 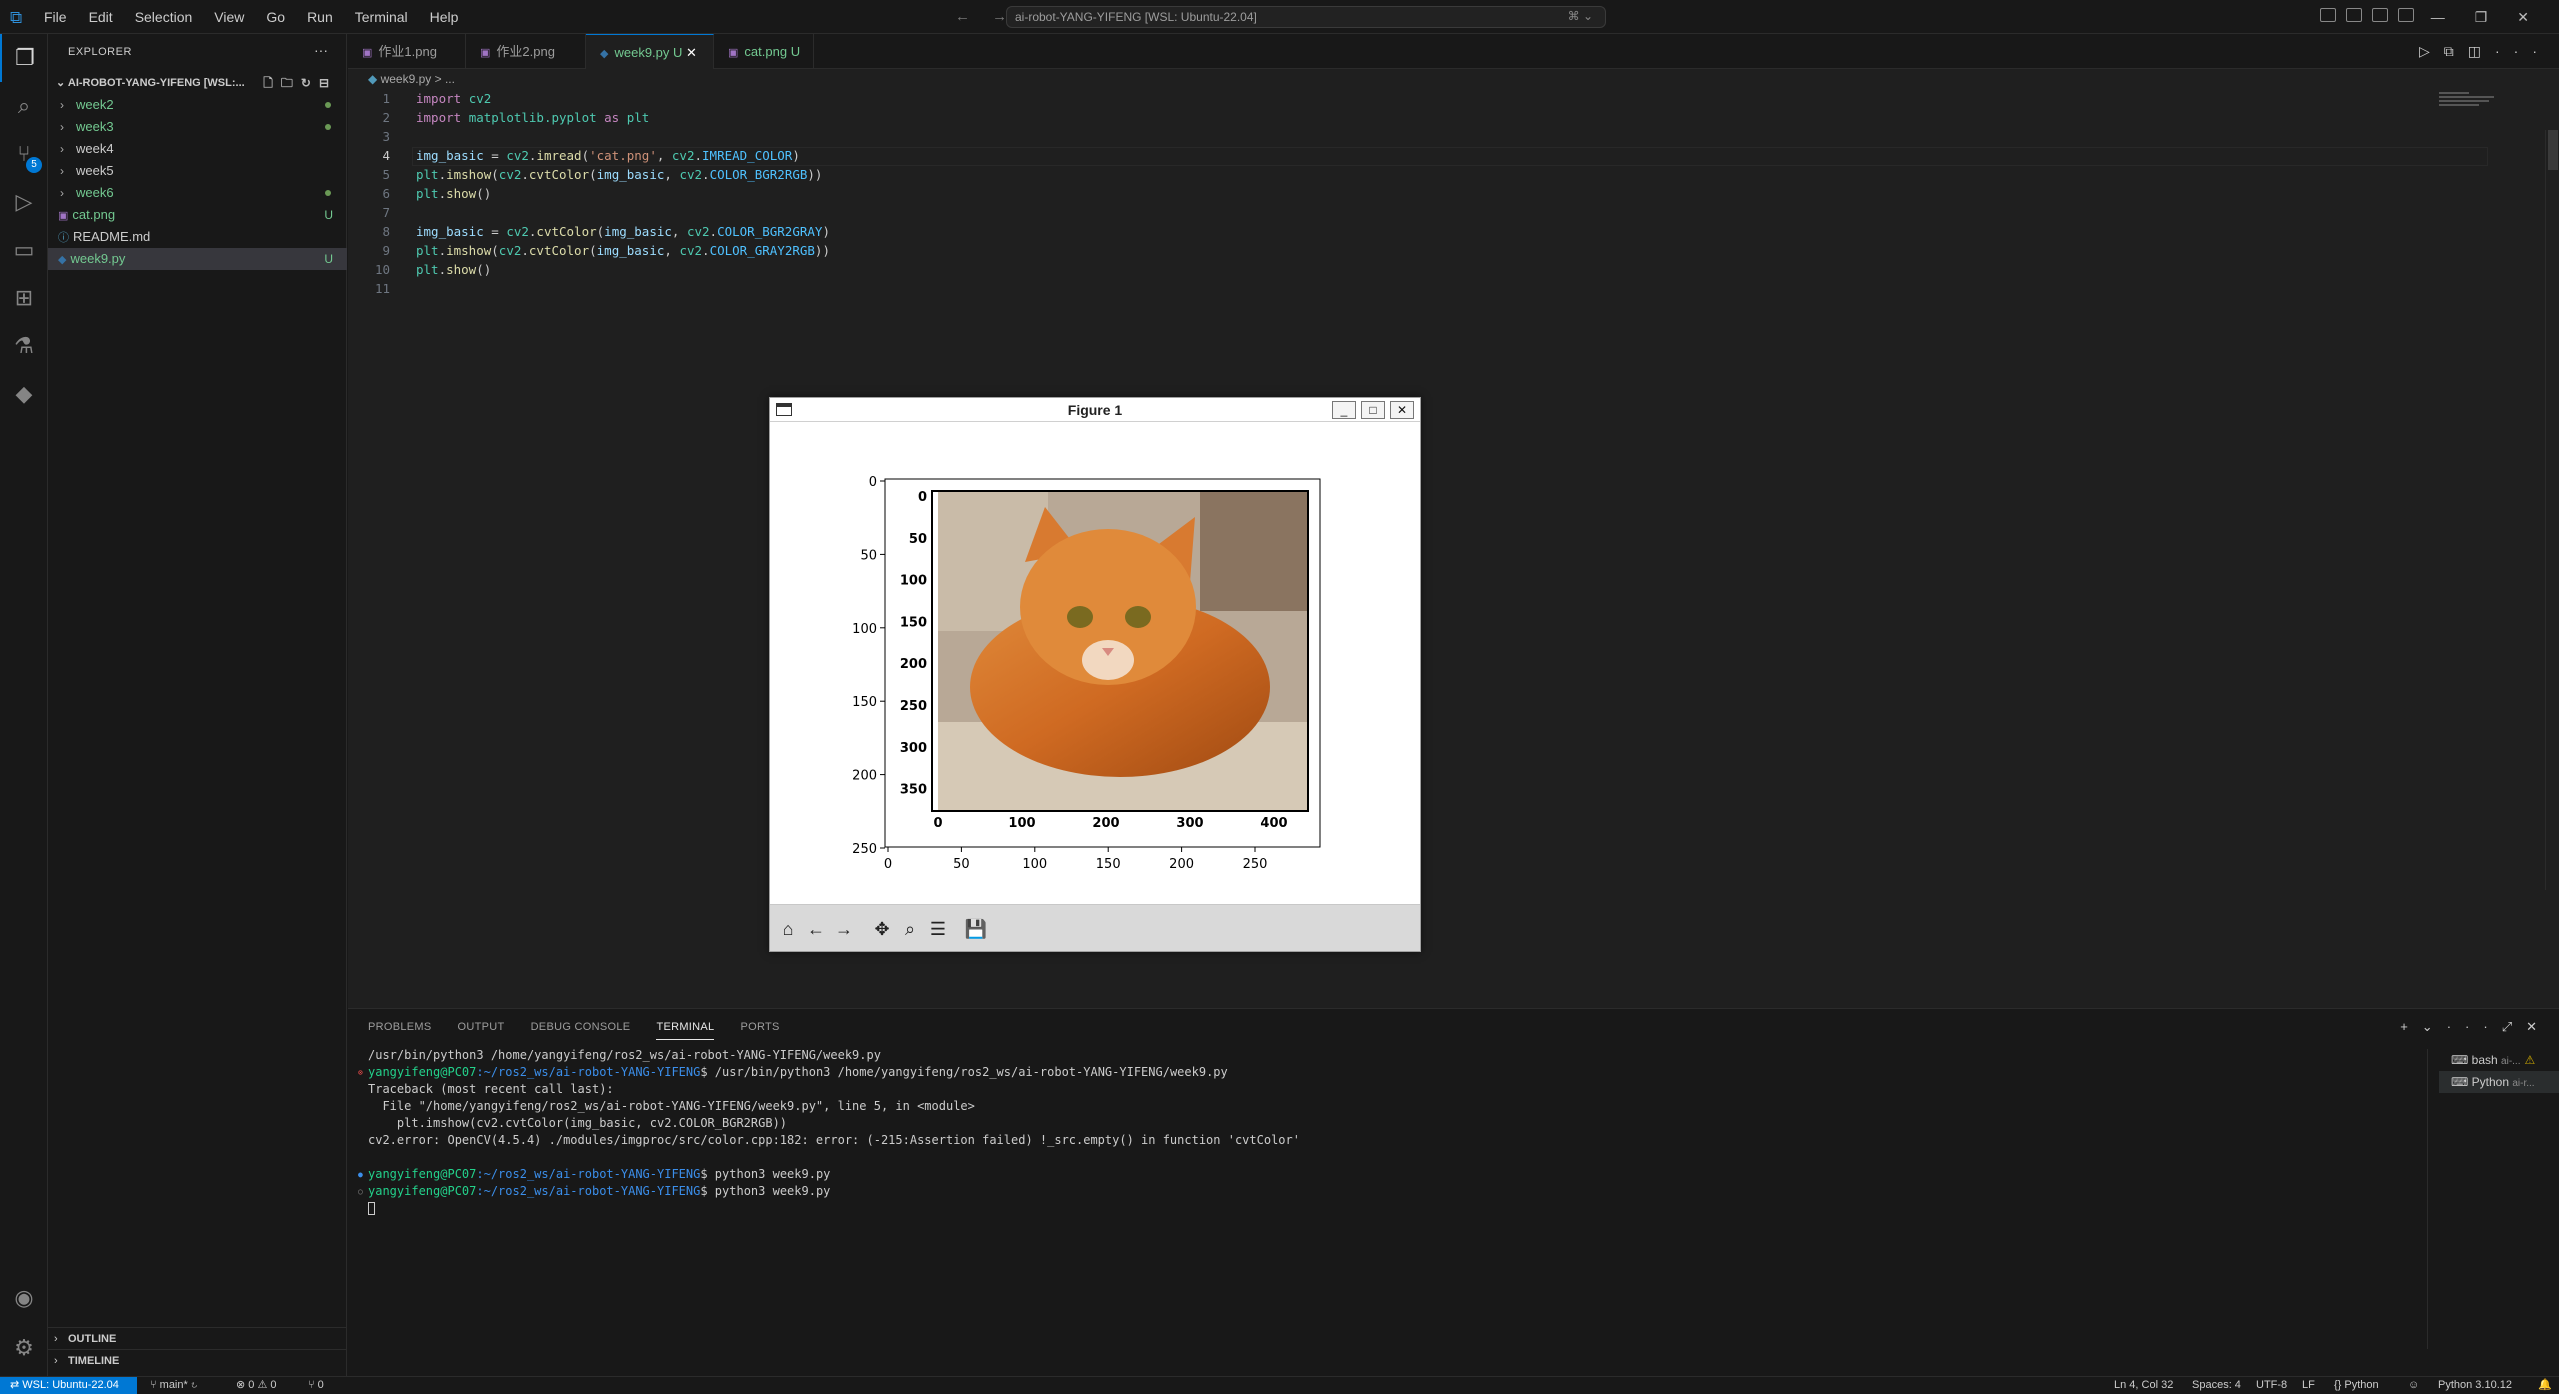 I want to click on collapse-all-icon: ⊟, so click(x=328, y=83).